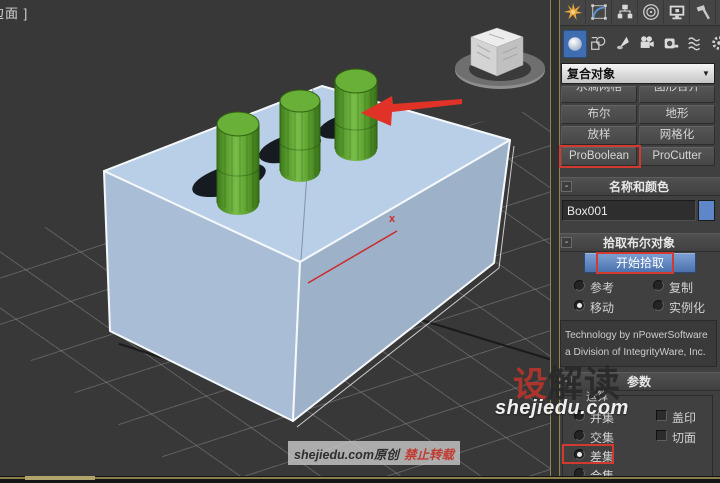 Image resolution: width=720 pixels, height=483 pixels. What do you see at coordinates (500, 58) in the screenshot?
I see `cube-ring-logo` at bounding box center [500, 58].